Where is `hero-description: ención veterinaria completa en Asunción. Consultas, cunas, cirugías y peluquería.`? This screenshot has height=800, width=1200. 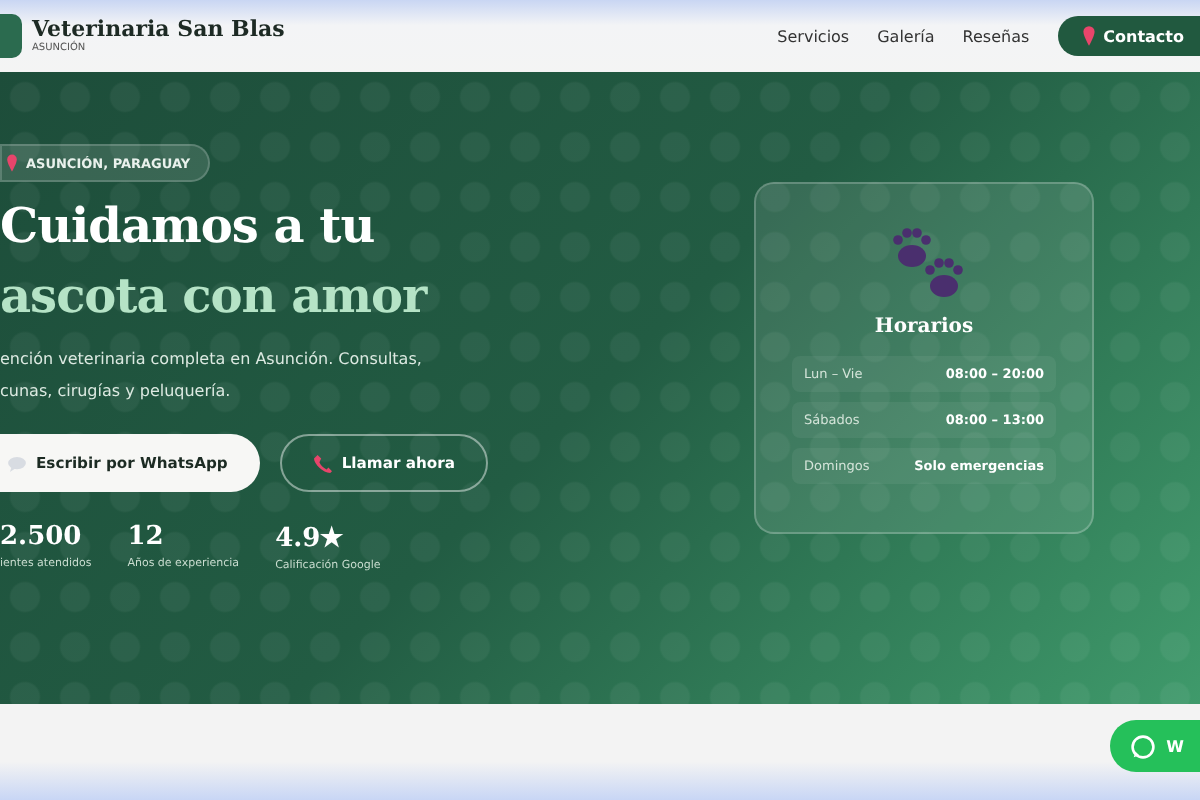
hero-description: ención veterinaria completa en Asunción. Consultas, cunas, cirugías y peluquería. is located at coordinates (212, 376).